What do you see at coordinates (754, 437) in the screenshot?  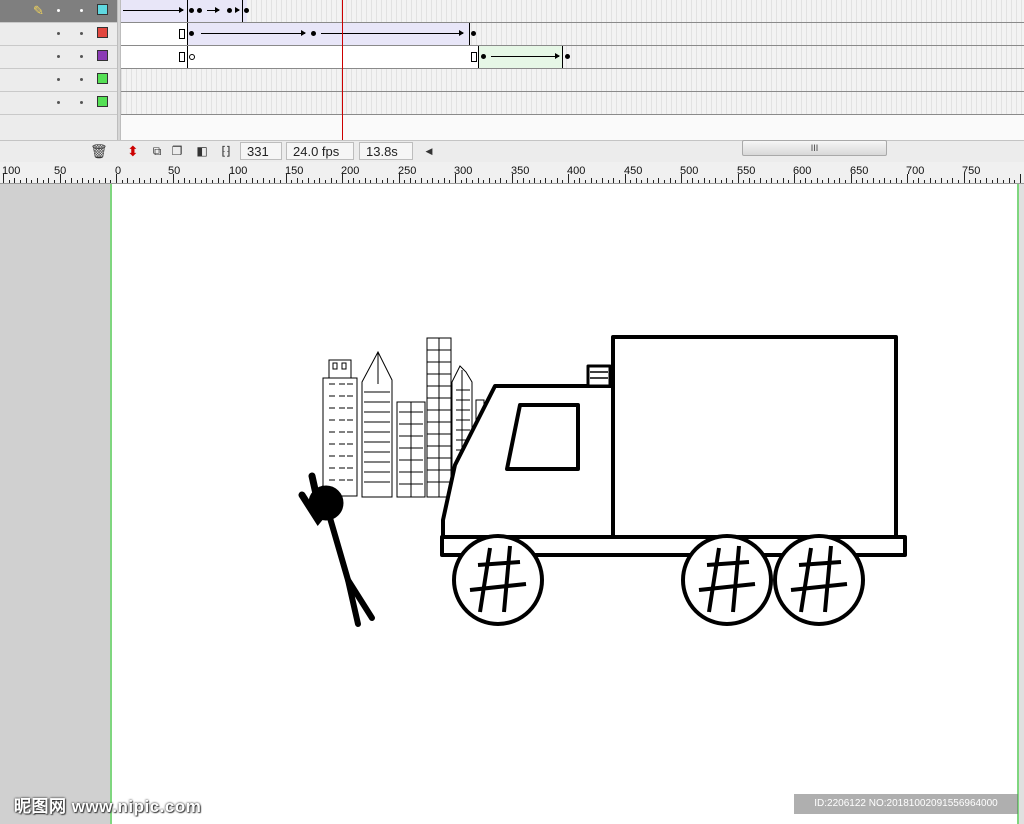 I see `truck-cargo-box` at bounding box center [754, 437].